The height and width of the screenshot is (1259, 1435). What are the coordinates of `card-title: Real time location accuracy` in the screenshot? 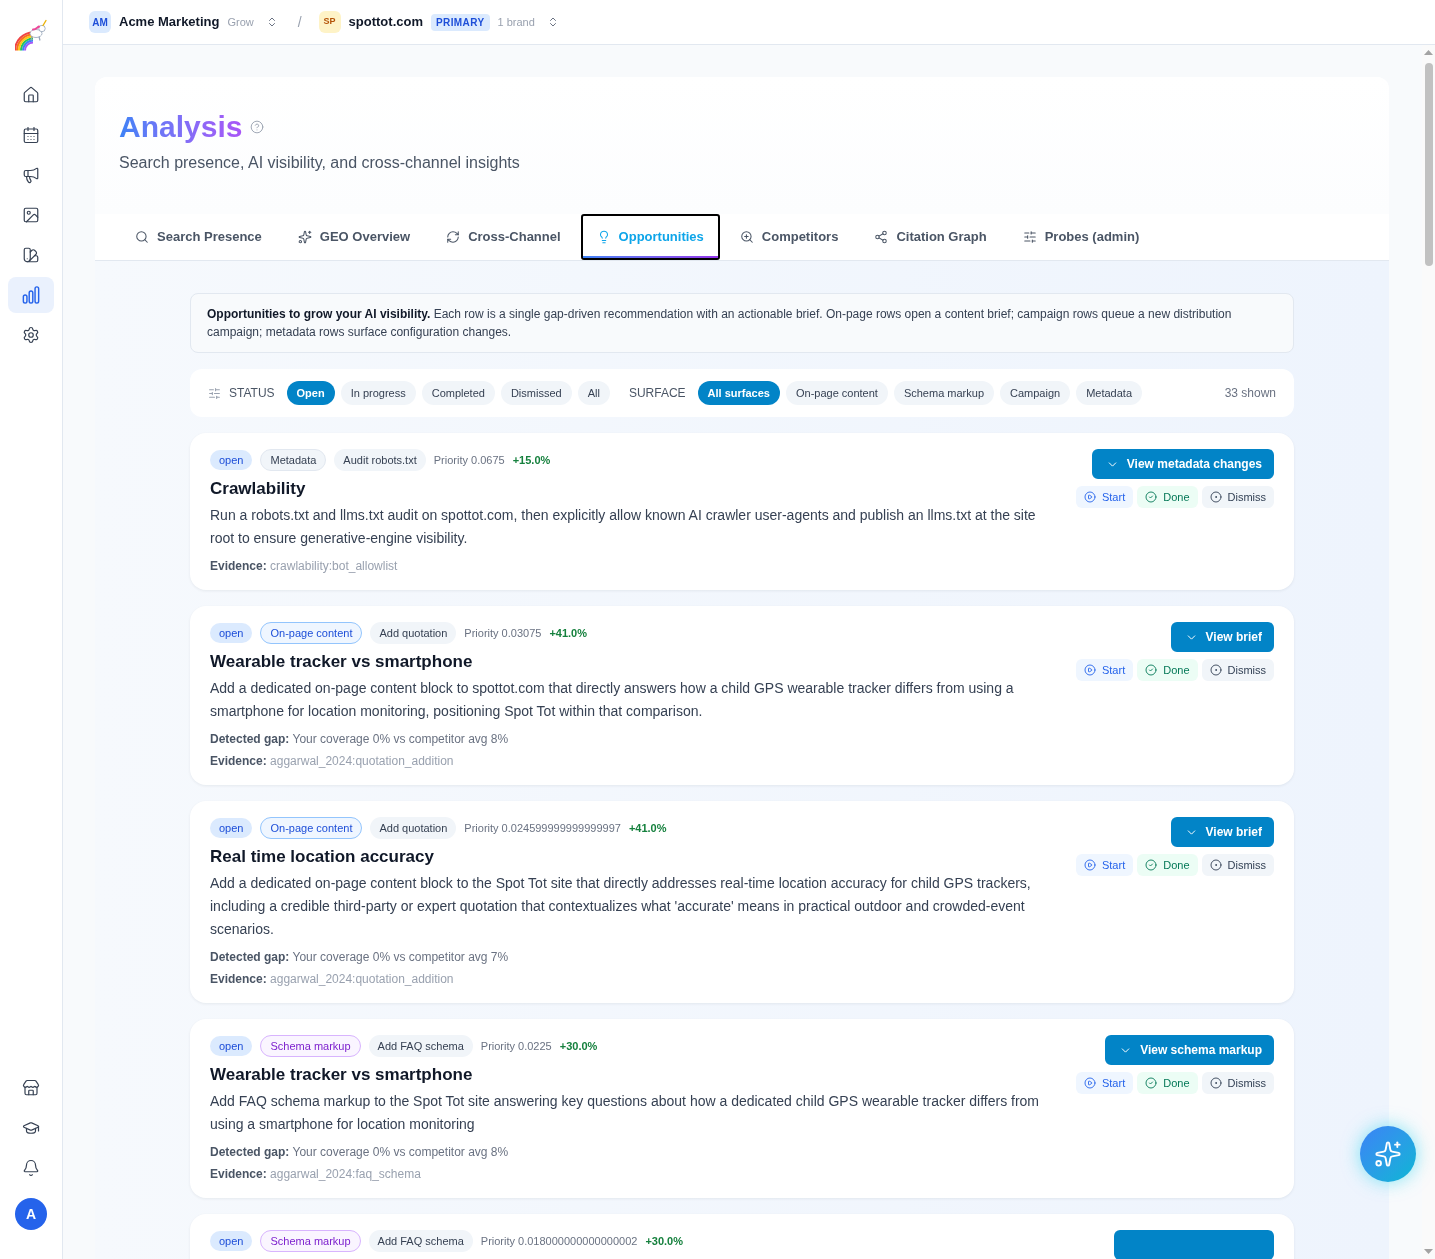 It's located at (322, 857).